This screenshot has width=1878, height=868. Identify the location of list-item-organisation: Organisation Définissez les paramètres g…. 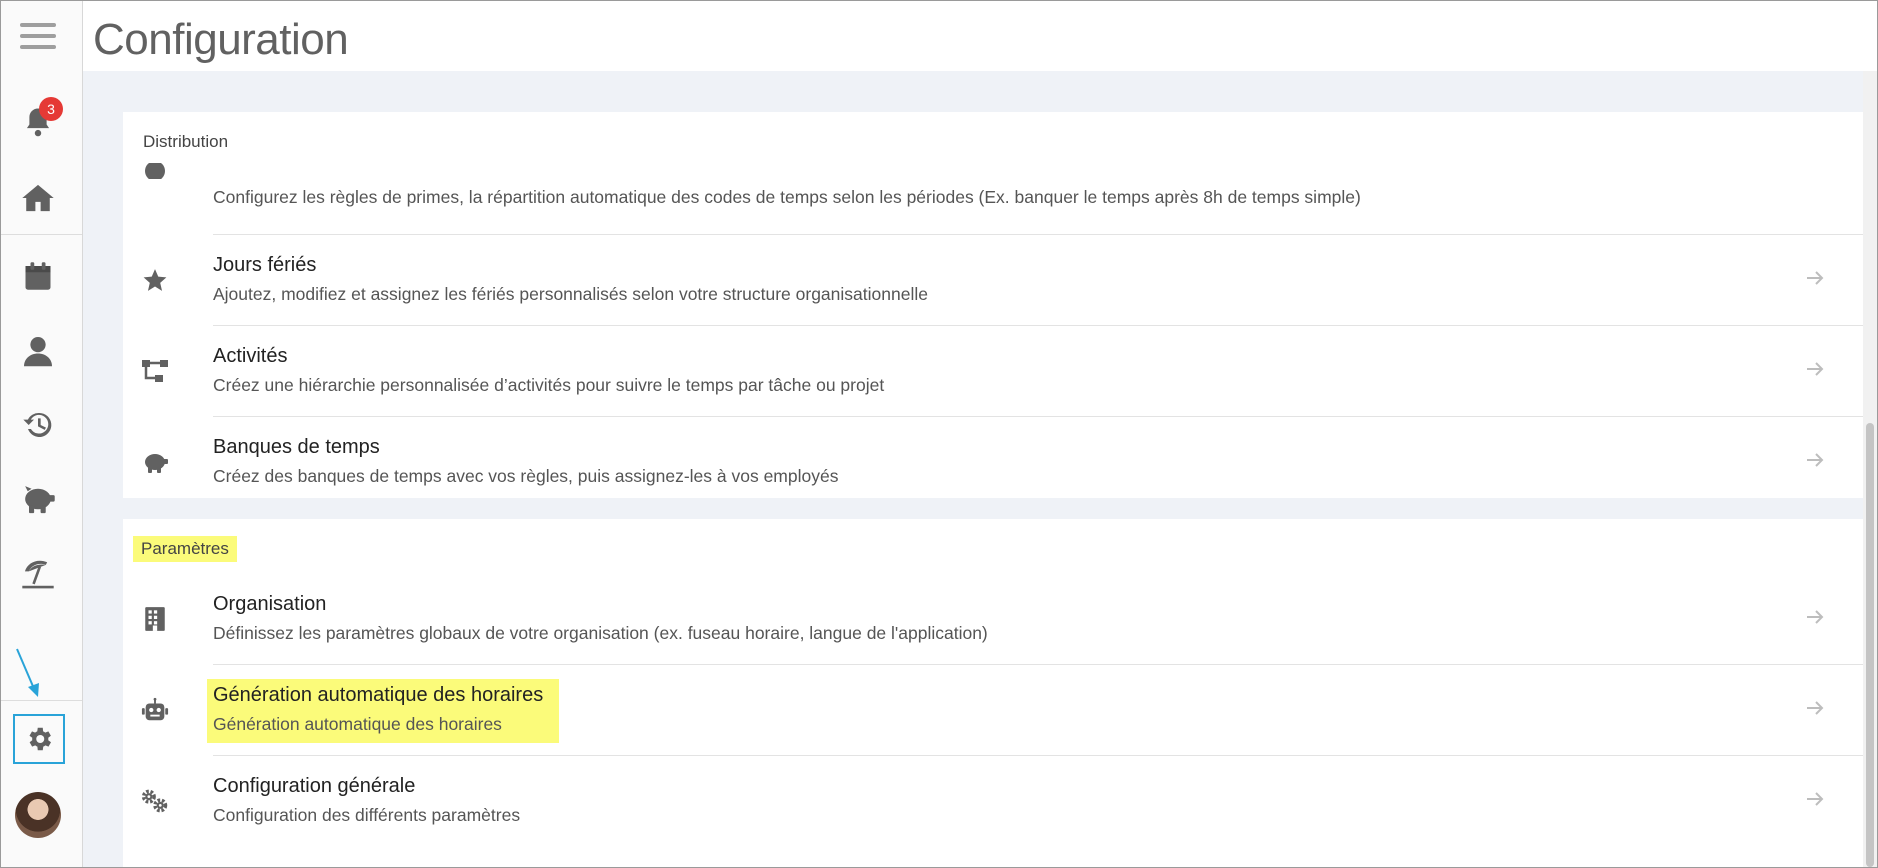
(993, 619).